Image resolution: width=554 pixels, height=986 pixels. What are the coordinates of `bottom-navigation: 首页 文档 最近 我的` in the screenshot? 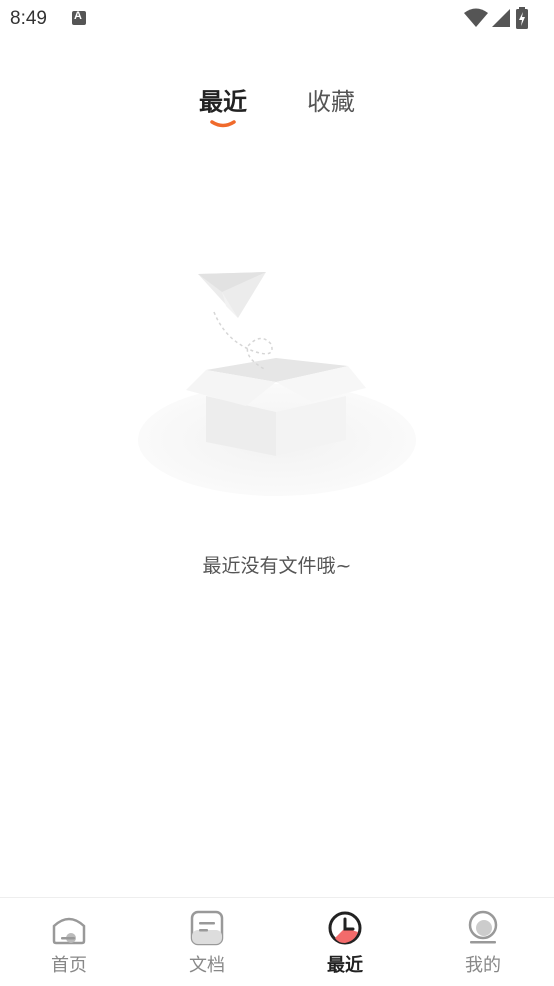 It's located at (277, 941).